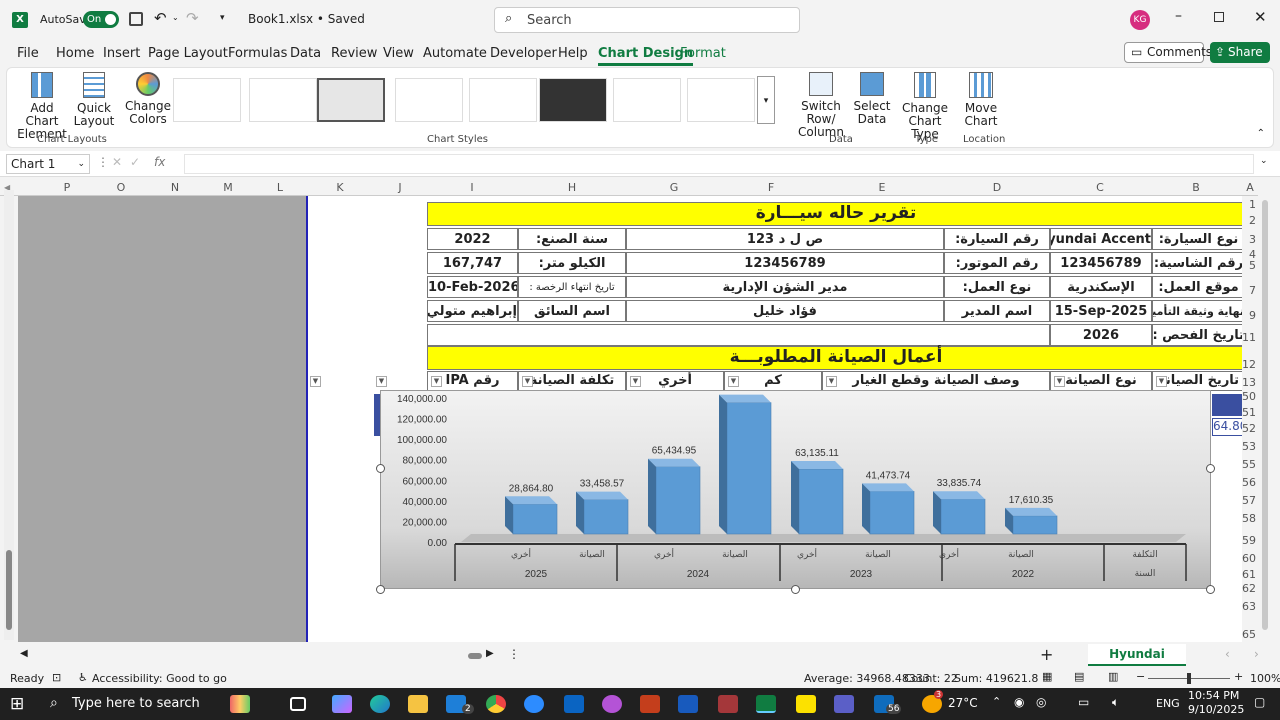  I want to click on word-icon, so click(688, 704).